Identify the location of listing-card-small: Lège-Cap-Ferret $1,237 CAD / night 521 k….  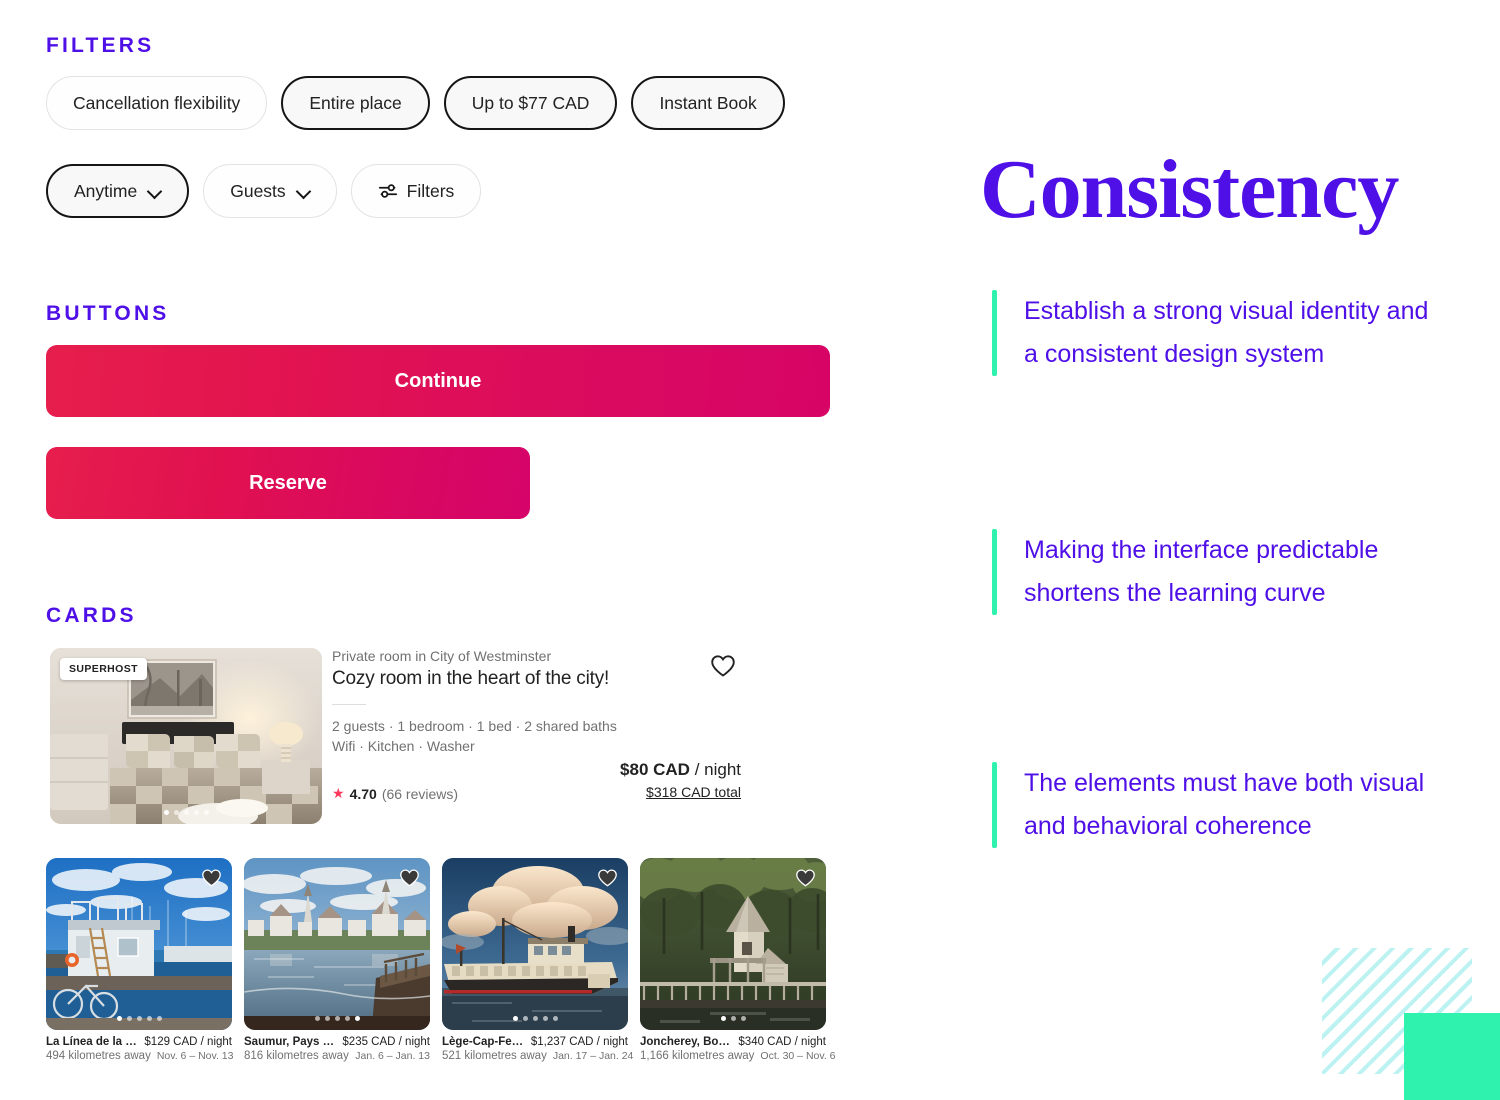
(537, 960).